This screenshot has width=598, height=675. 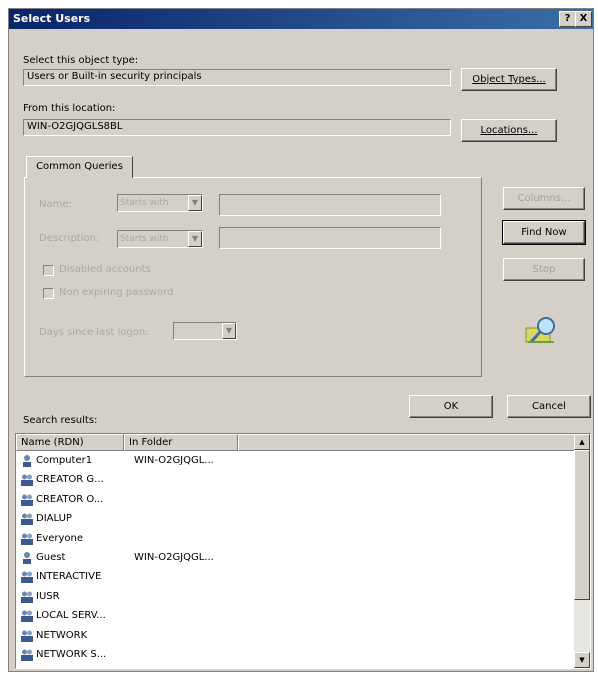 I want to click on tab-common-queries: Common Queries, so click(x=79, y=167).